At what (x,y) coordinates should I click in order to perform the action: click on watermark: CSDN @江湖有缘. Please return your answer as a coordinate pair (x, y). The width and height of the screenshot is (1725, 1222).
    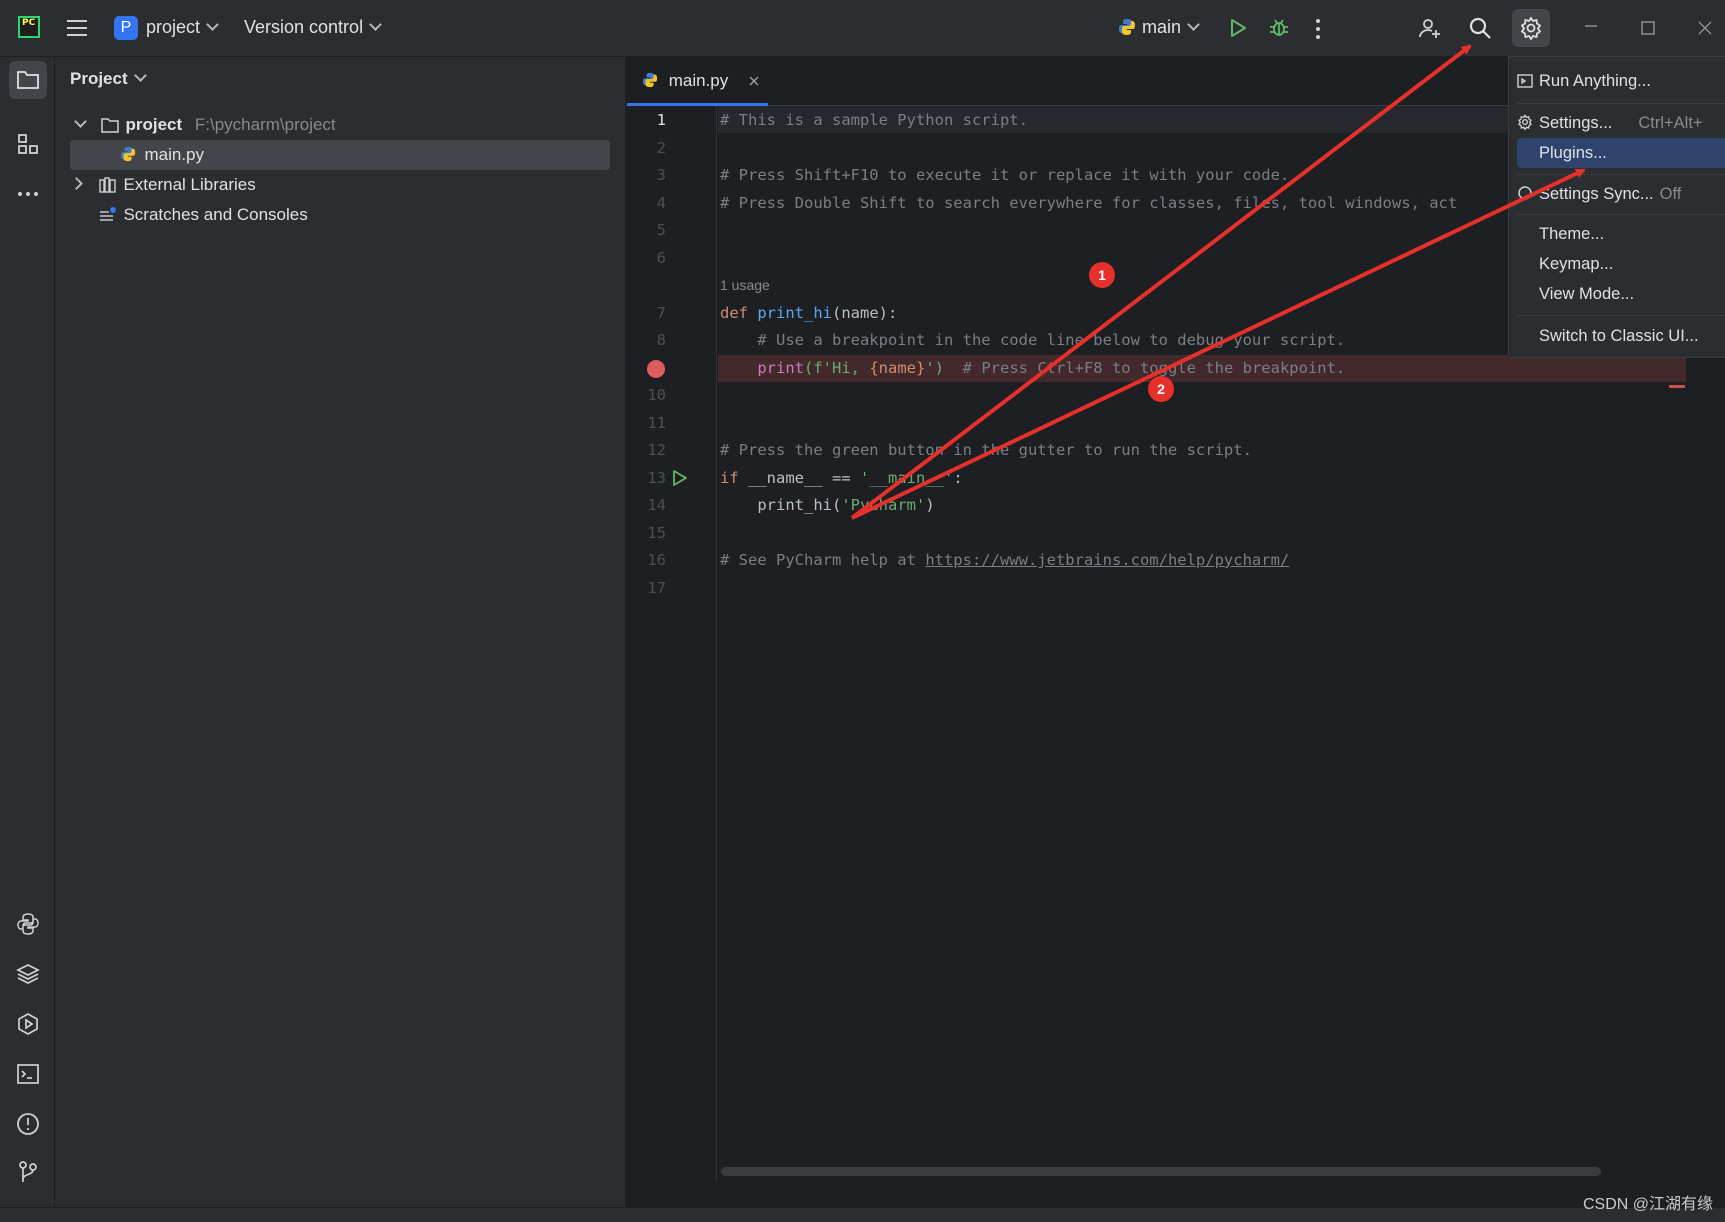
    Looking at the image, I should click on (1647, 1204).